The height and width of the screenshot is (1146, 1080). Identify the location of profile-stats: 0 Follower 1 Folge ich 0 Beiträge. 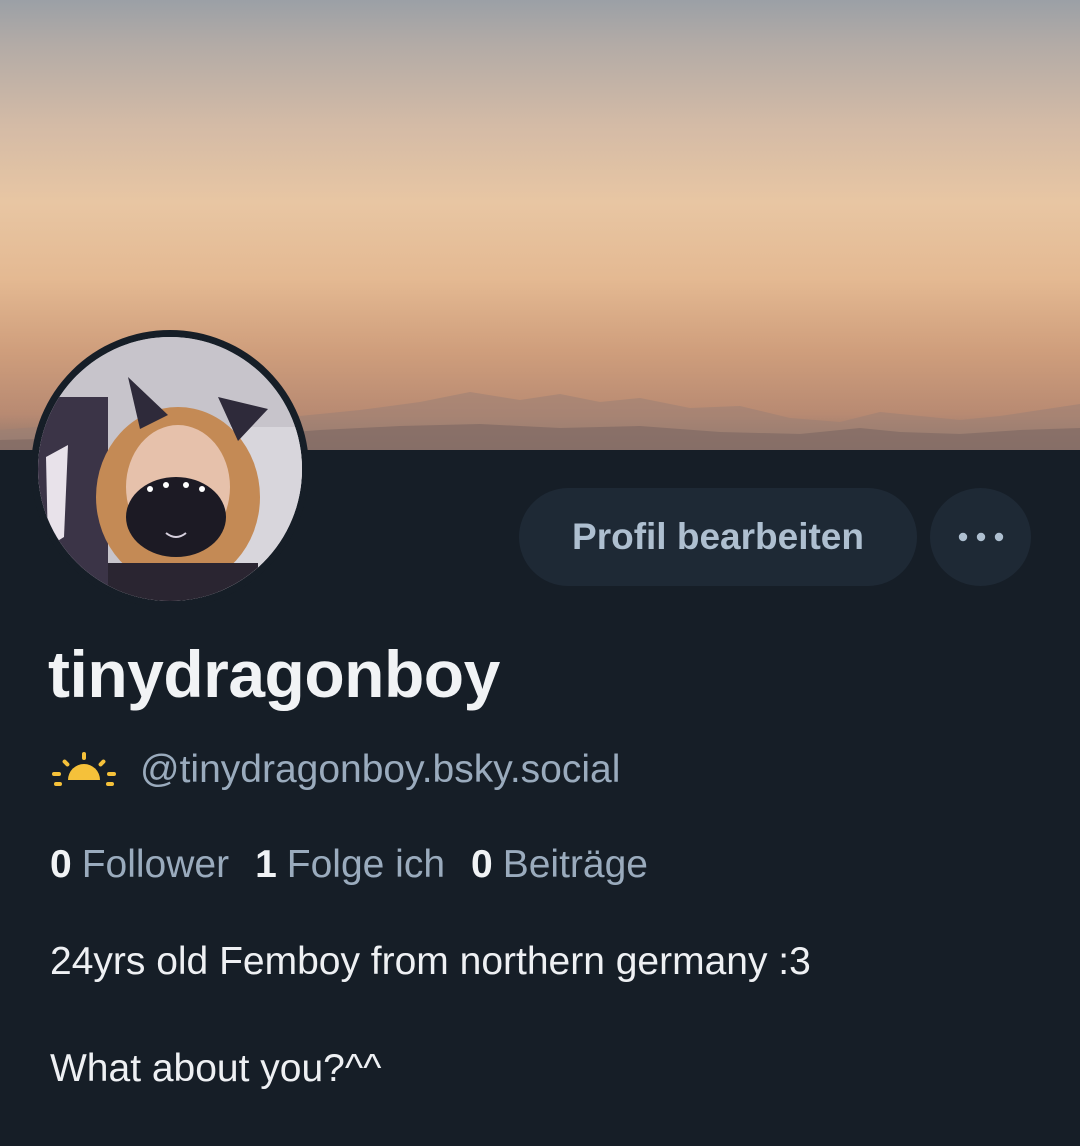
(362, 865).